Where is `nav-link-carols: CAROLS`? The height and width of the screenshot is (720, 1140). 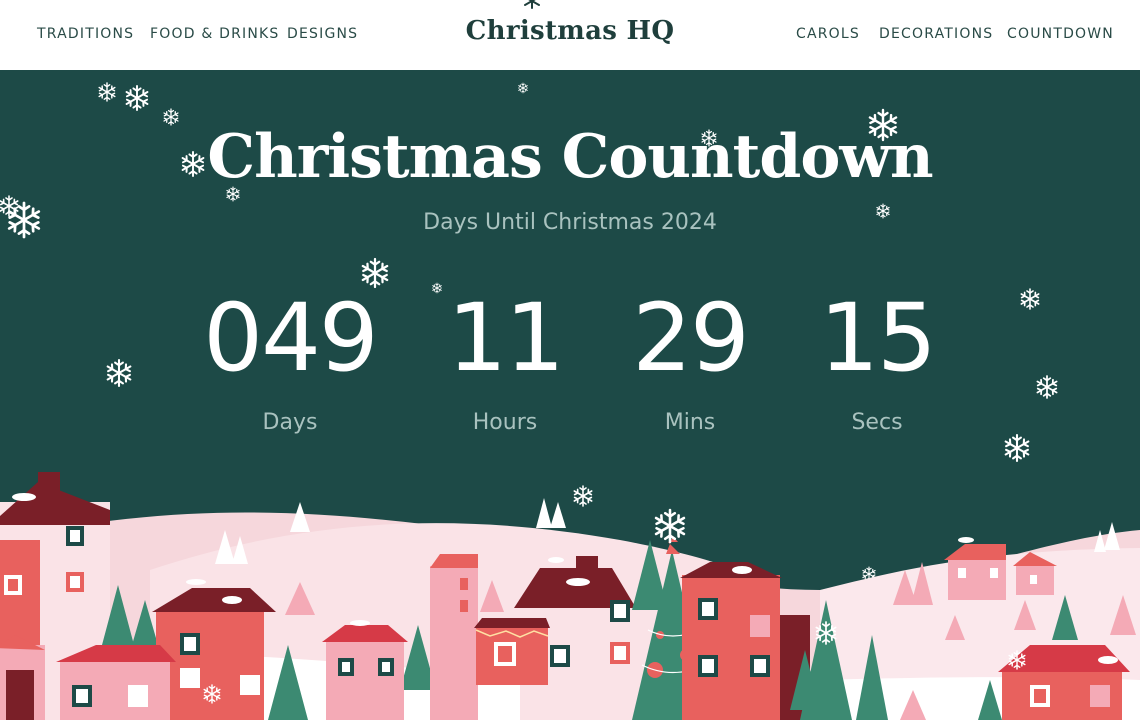
nav-link-carols: CAROLS is located at coordinates (828, 34).